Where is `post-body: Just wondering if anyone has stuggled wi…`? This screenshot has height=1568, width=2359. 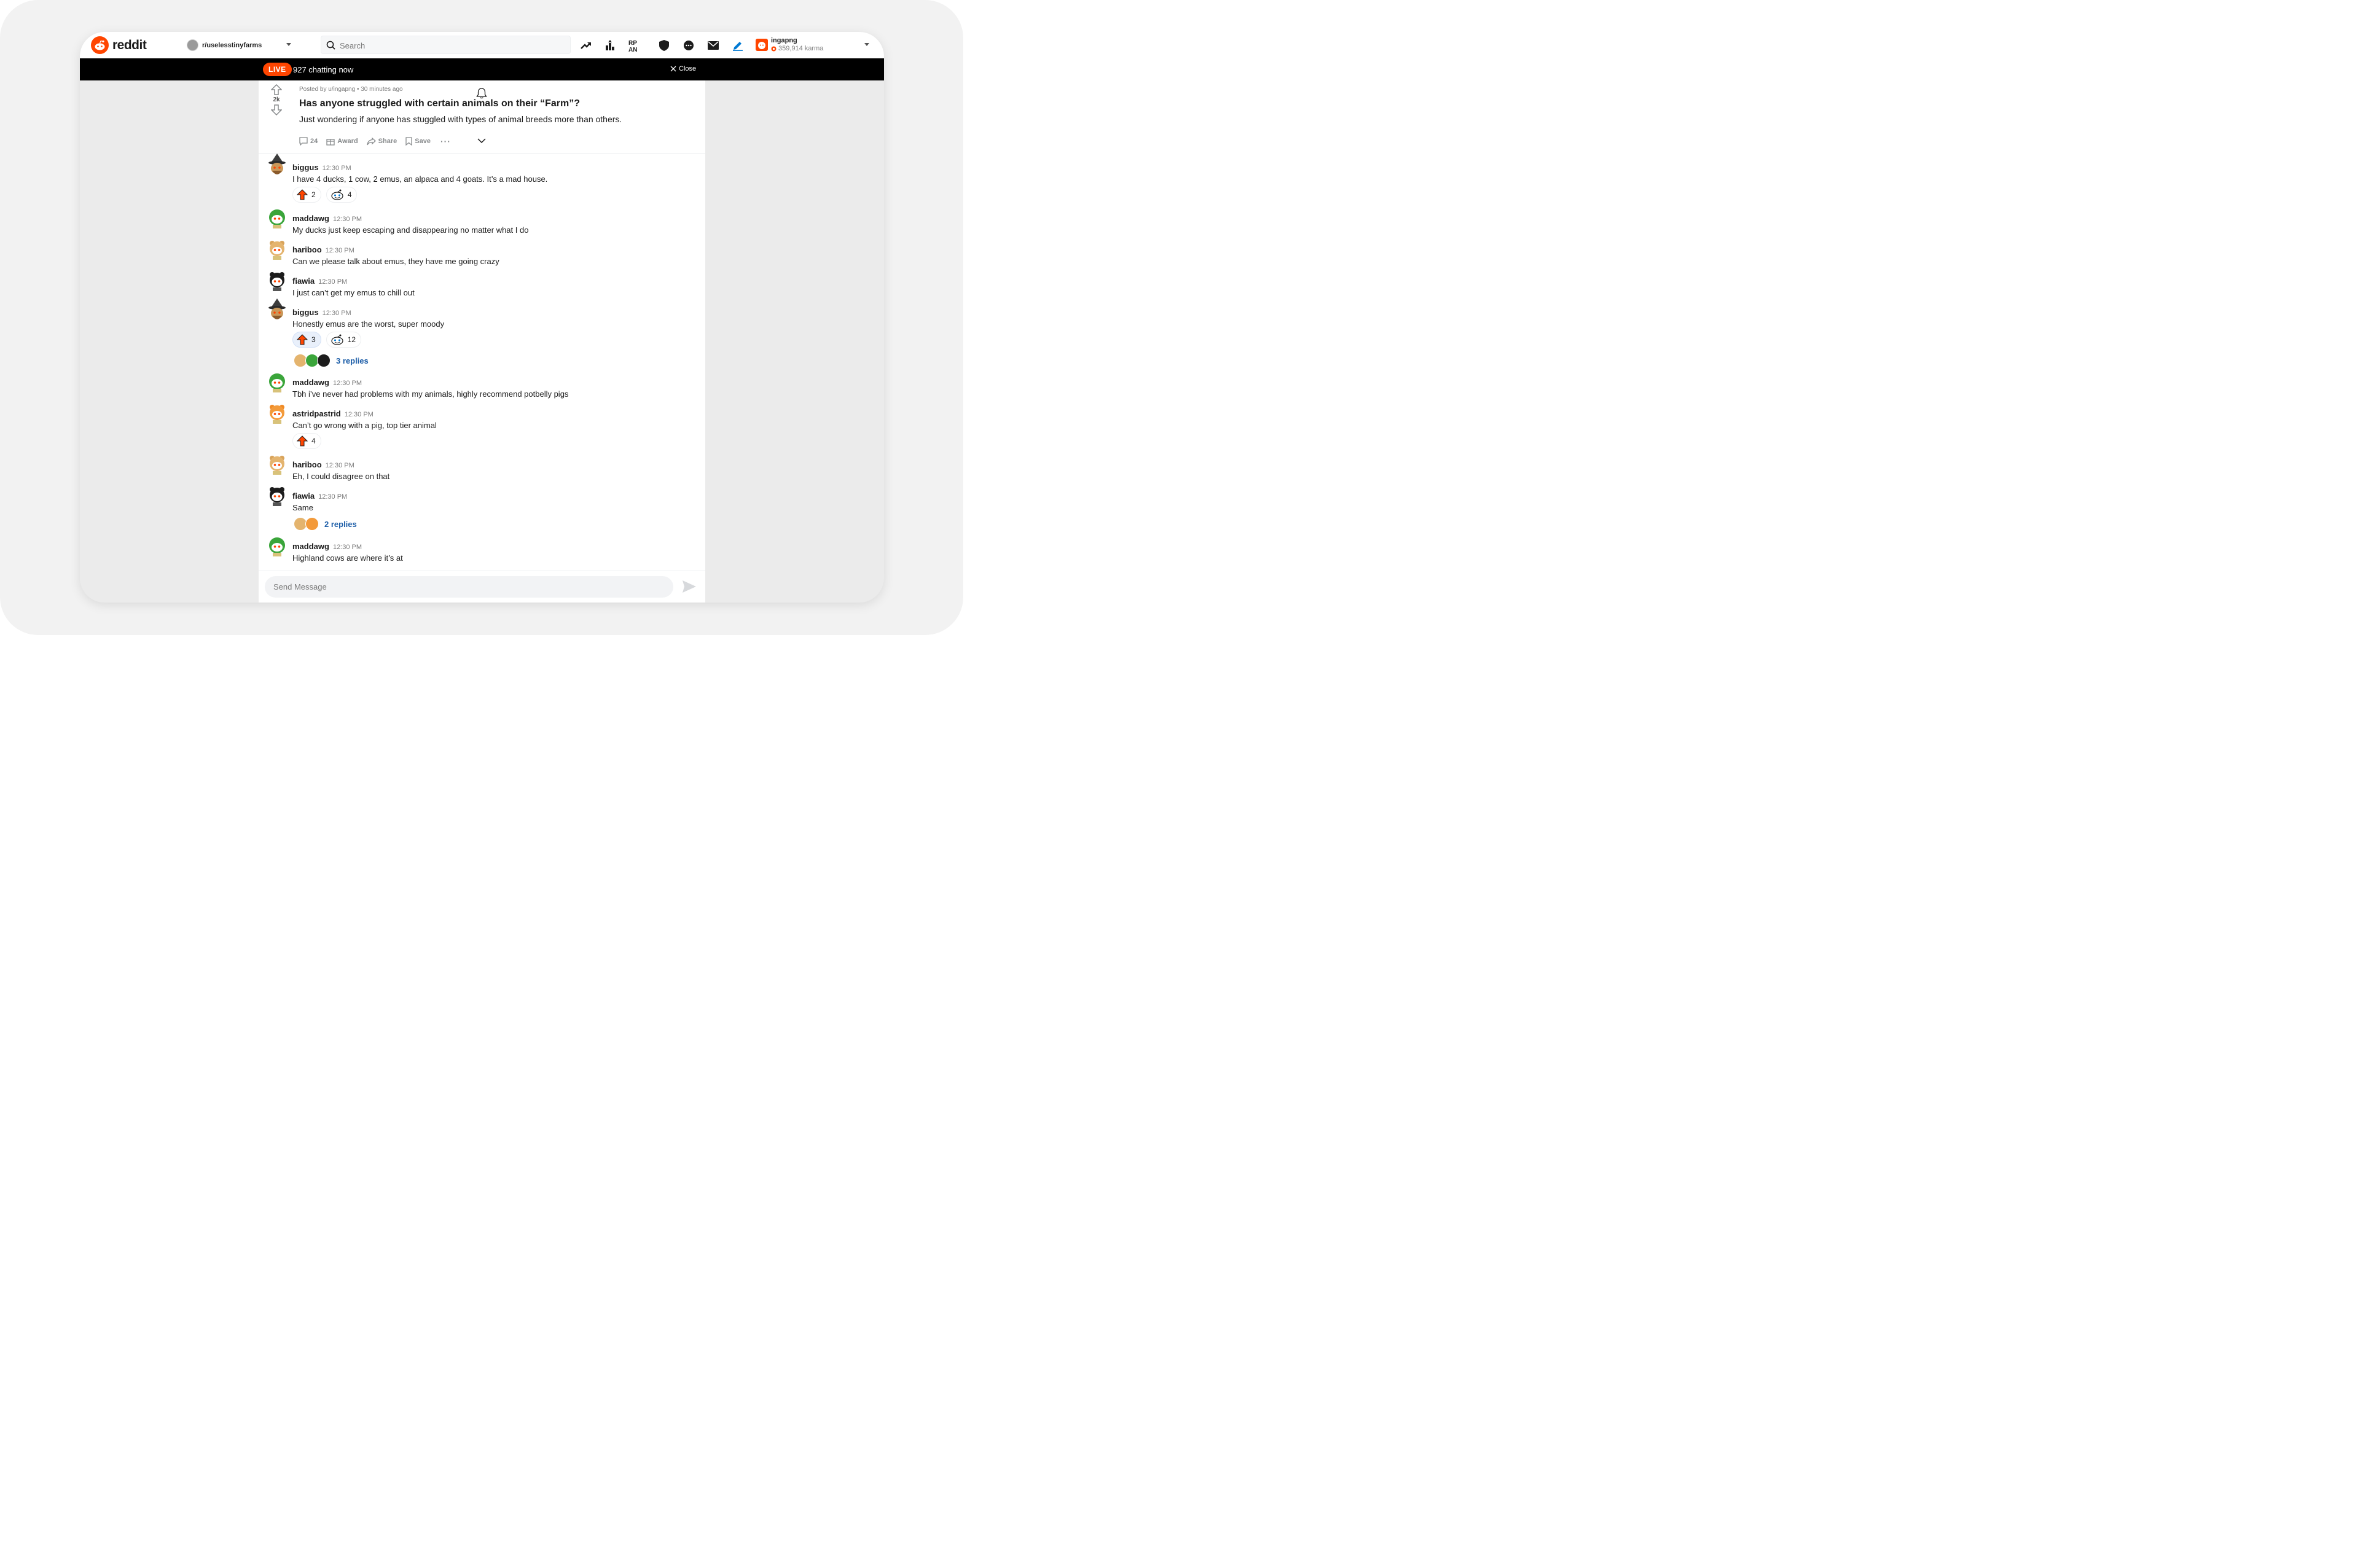
post-body: Just wondering if anyone has stuggled wi… is located at coordinates (460, 119).